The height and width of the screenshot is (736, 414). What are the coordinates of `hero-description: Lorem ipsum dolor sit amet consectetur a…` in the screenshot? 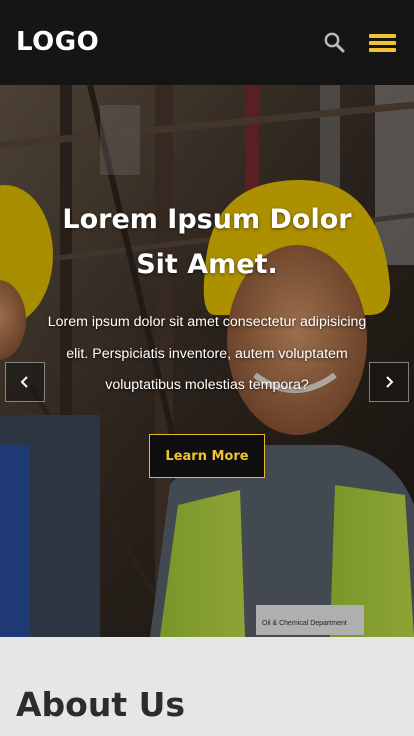 It's located at (207, 353).